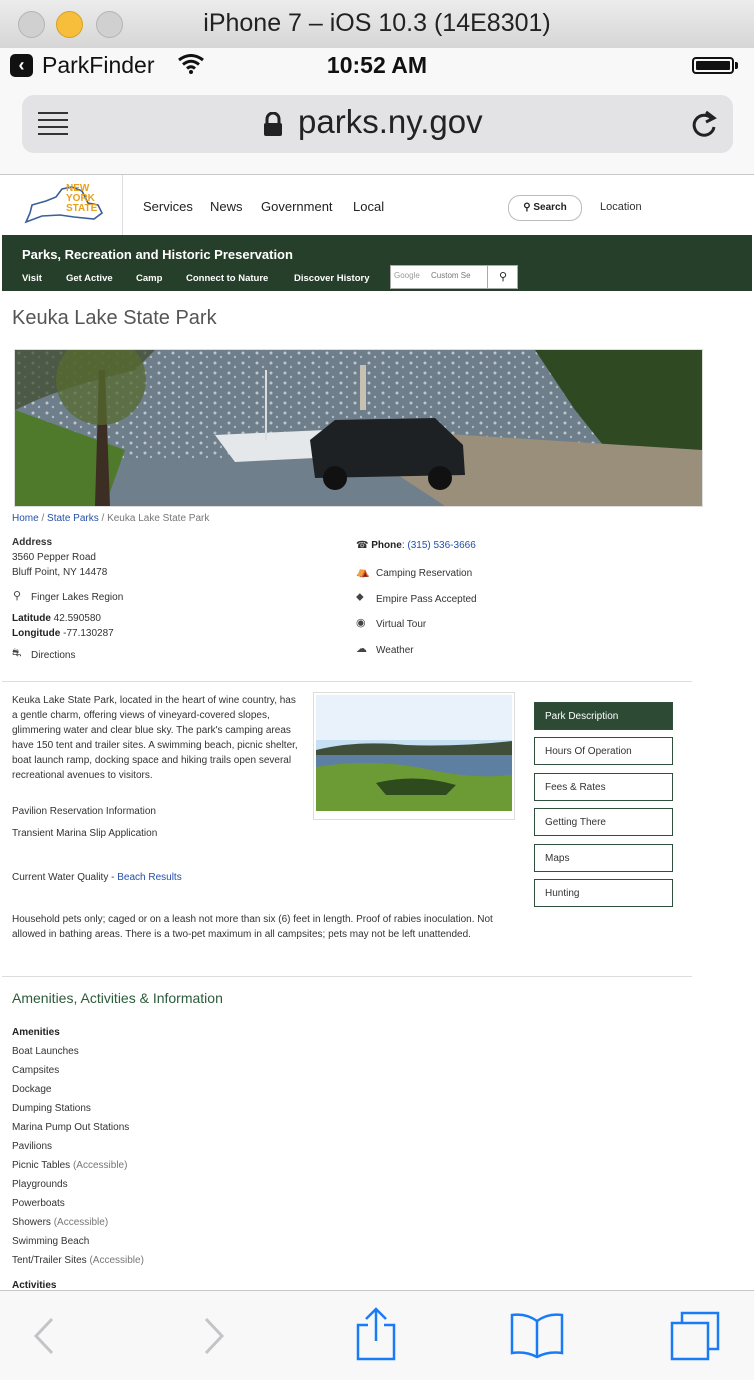  What do you see at coordinates (17, 596) in the screenshot?
I see `map-marker-icon: ⚲` at bounding box center [17, 596].